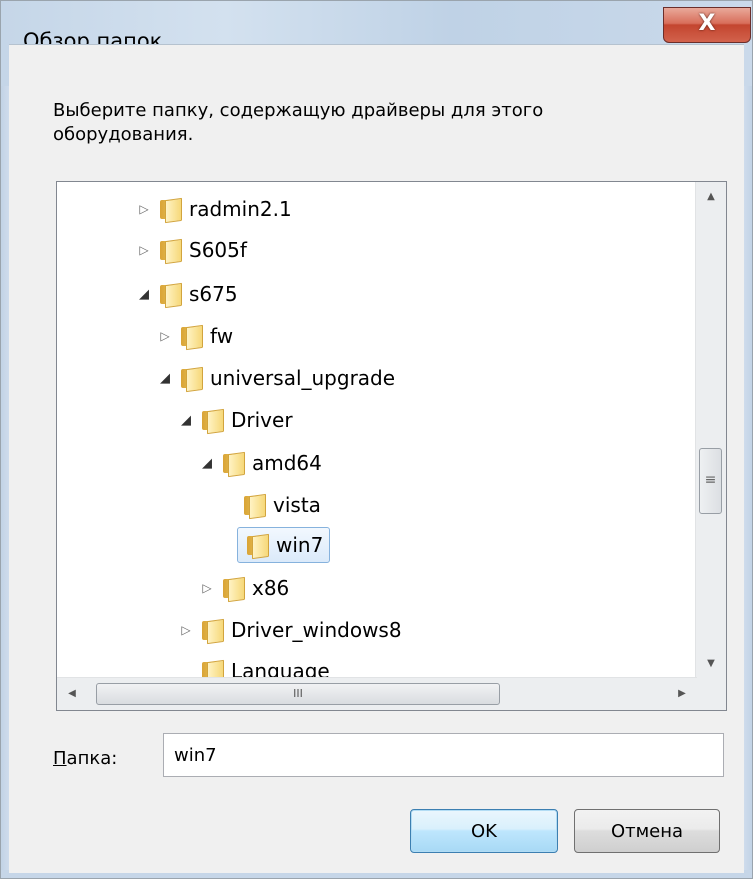 This screenshot has height=879, width=753. Describe the element at coordinates (647, 831) in the screenshot. I see `cancel-button: Отмена` at that location.